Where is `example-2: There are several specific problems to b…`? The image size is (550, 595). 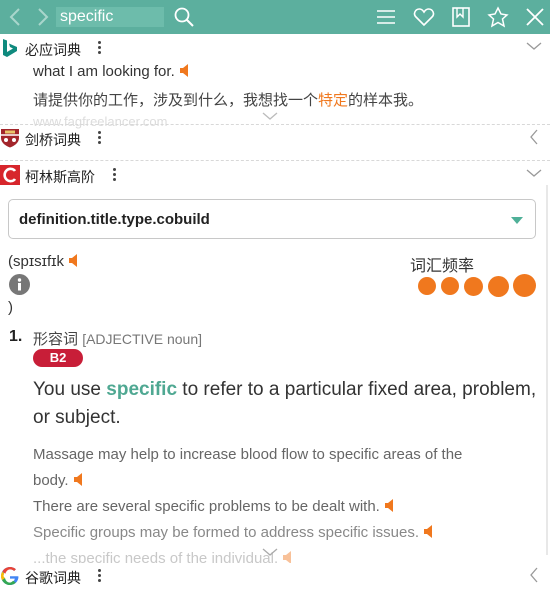 example-2: There are several specific problems to b… is located at coordinates (214, 506).